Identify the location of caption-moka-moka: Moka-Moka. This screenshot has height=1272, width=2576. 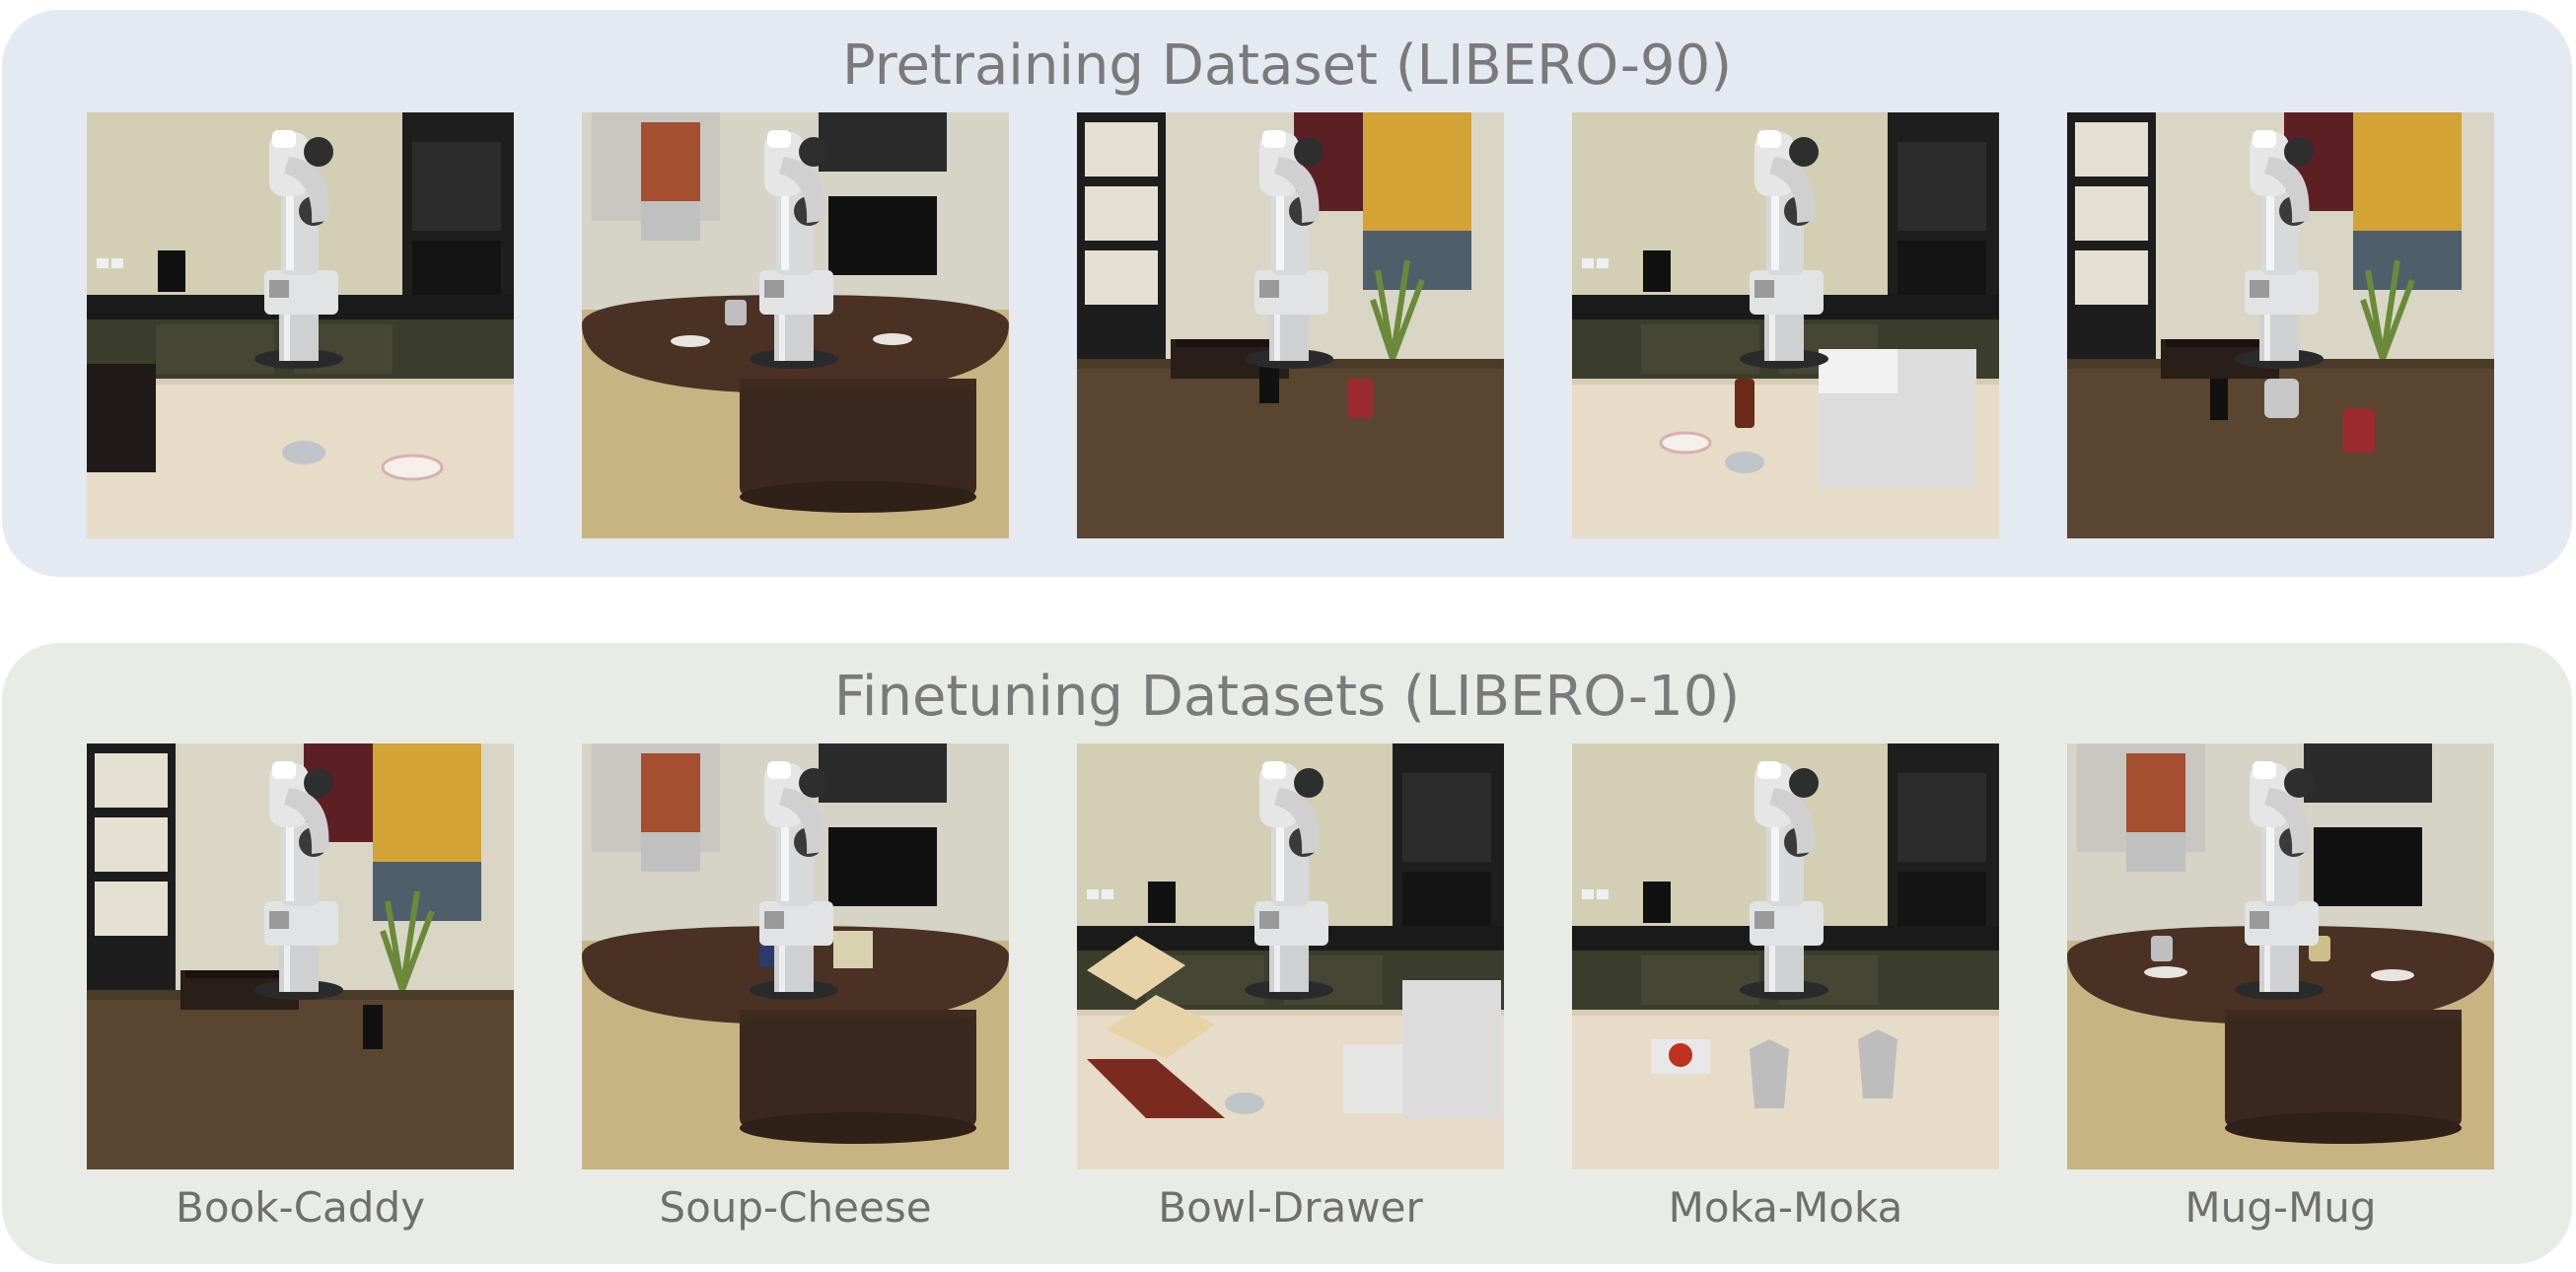
(1786, 1207).